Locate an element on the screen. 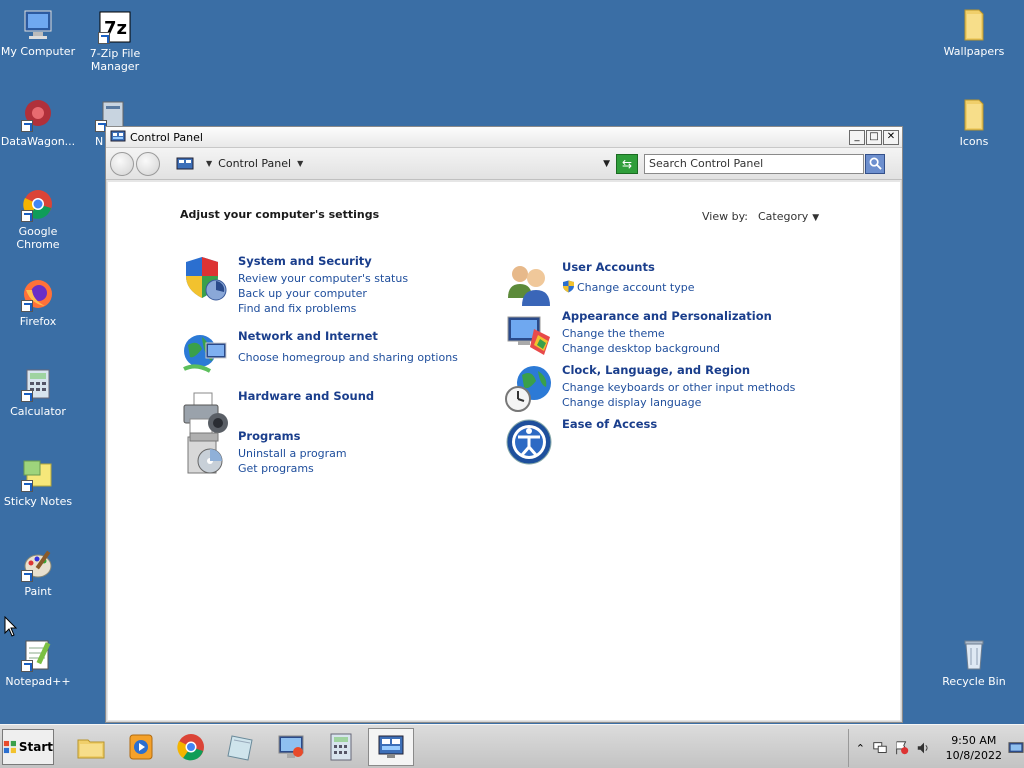  address-bar: ▼ Control Panel ▼ ▼ is located at coordinates (393, 164).